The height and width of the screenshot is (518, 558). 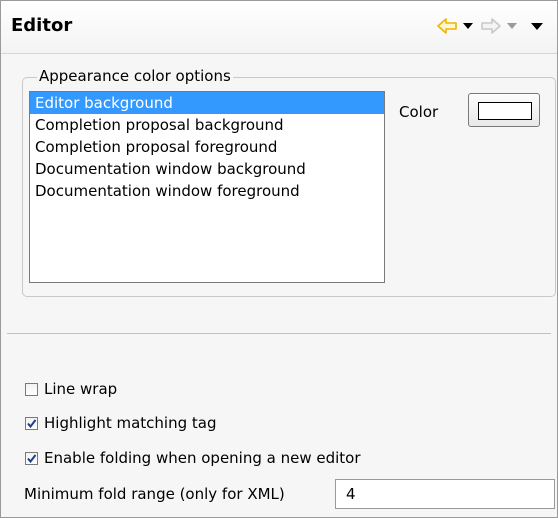 I want to click on line-wrap-label: Line wrap, so click(x=81, y=389).